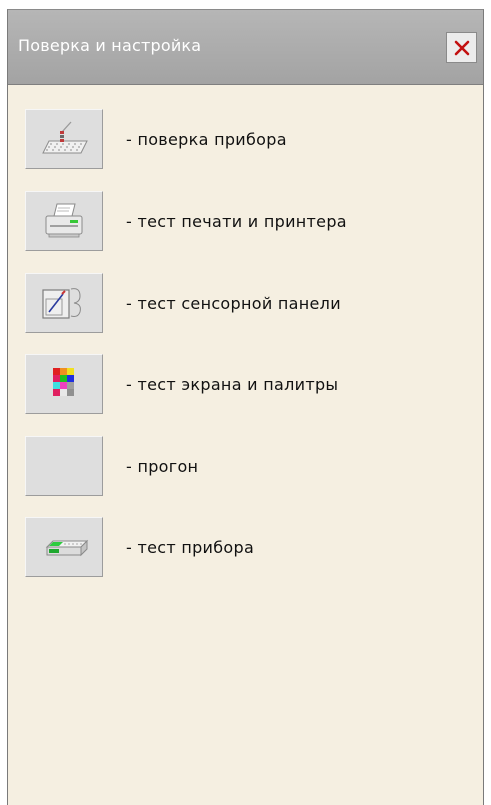  I want to click on device-test-label: - тест прибора, so click(190, 547).